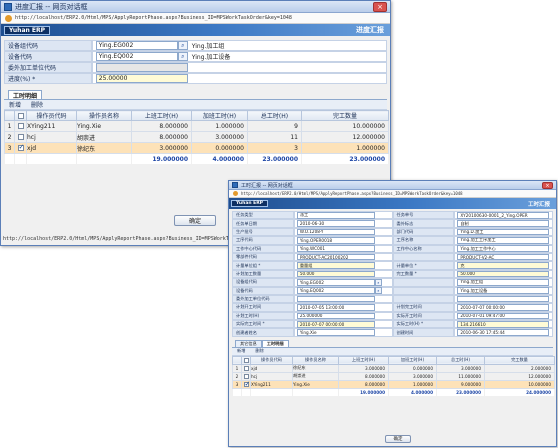 This screenshot has width=558, height=448. I want to click on progress-input: 25.00000, so click(141, 78).